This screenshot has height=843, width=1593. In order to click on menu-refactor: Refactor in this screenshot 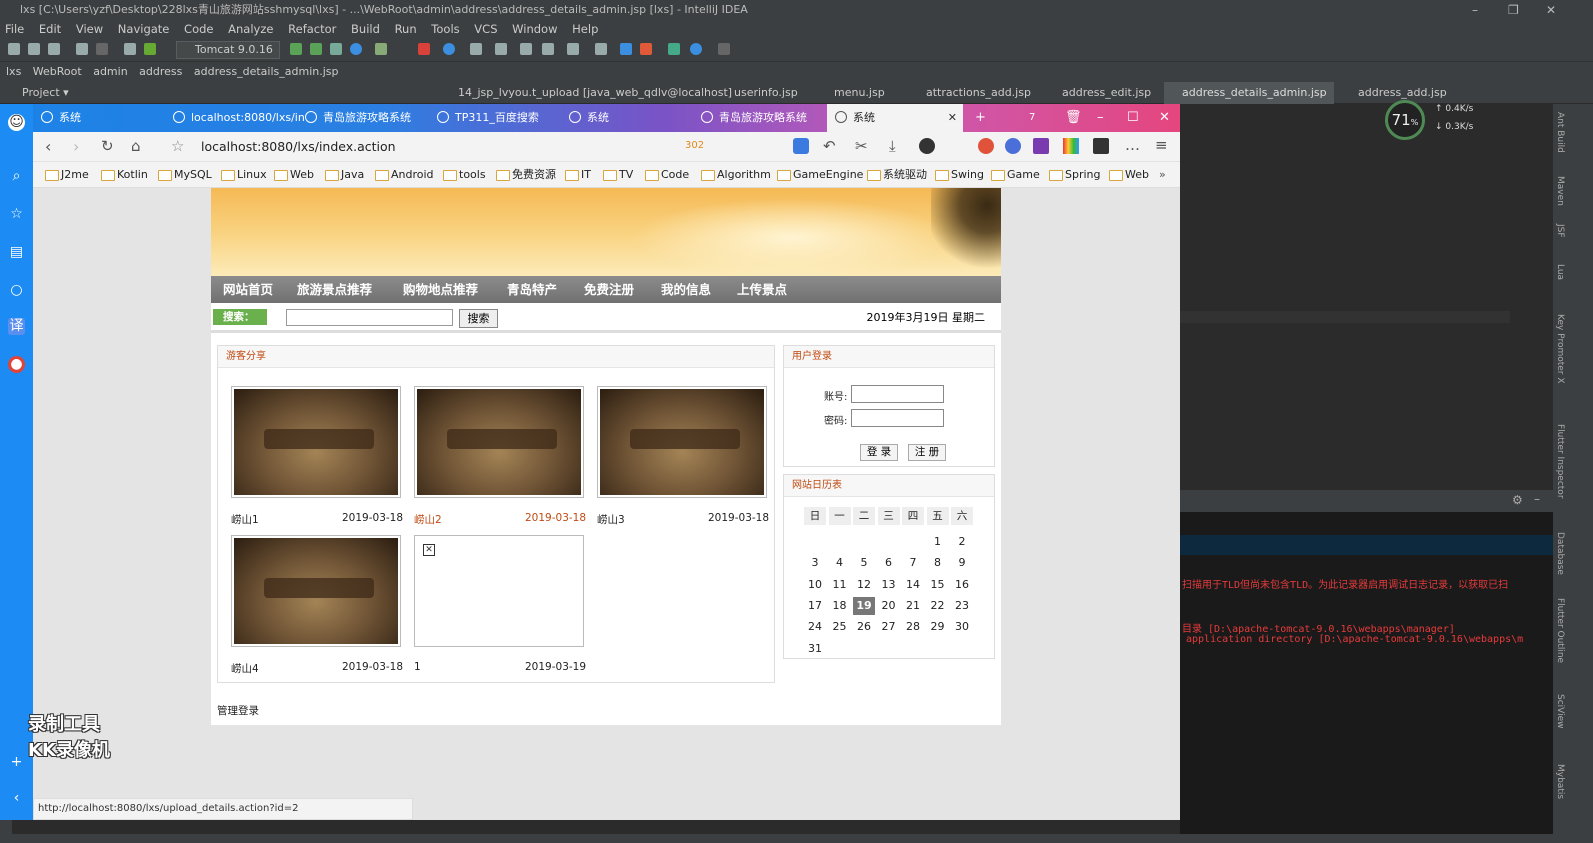, I will do `click(312, 29)`.